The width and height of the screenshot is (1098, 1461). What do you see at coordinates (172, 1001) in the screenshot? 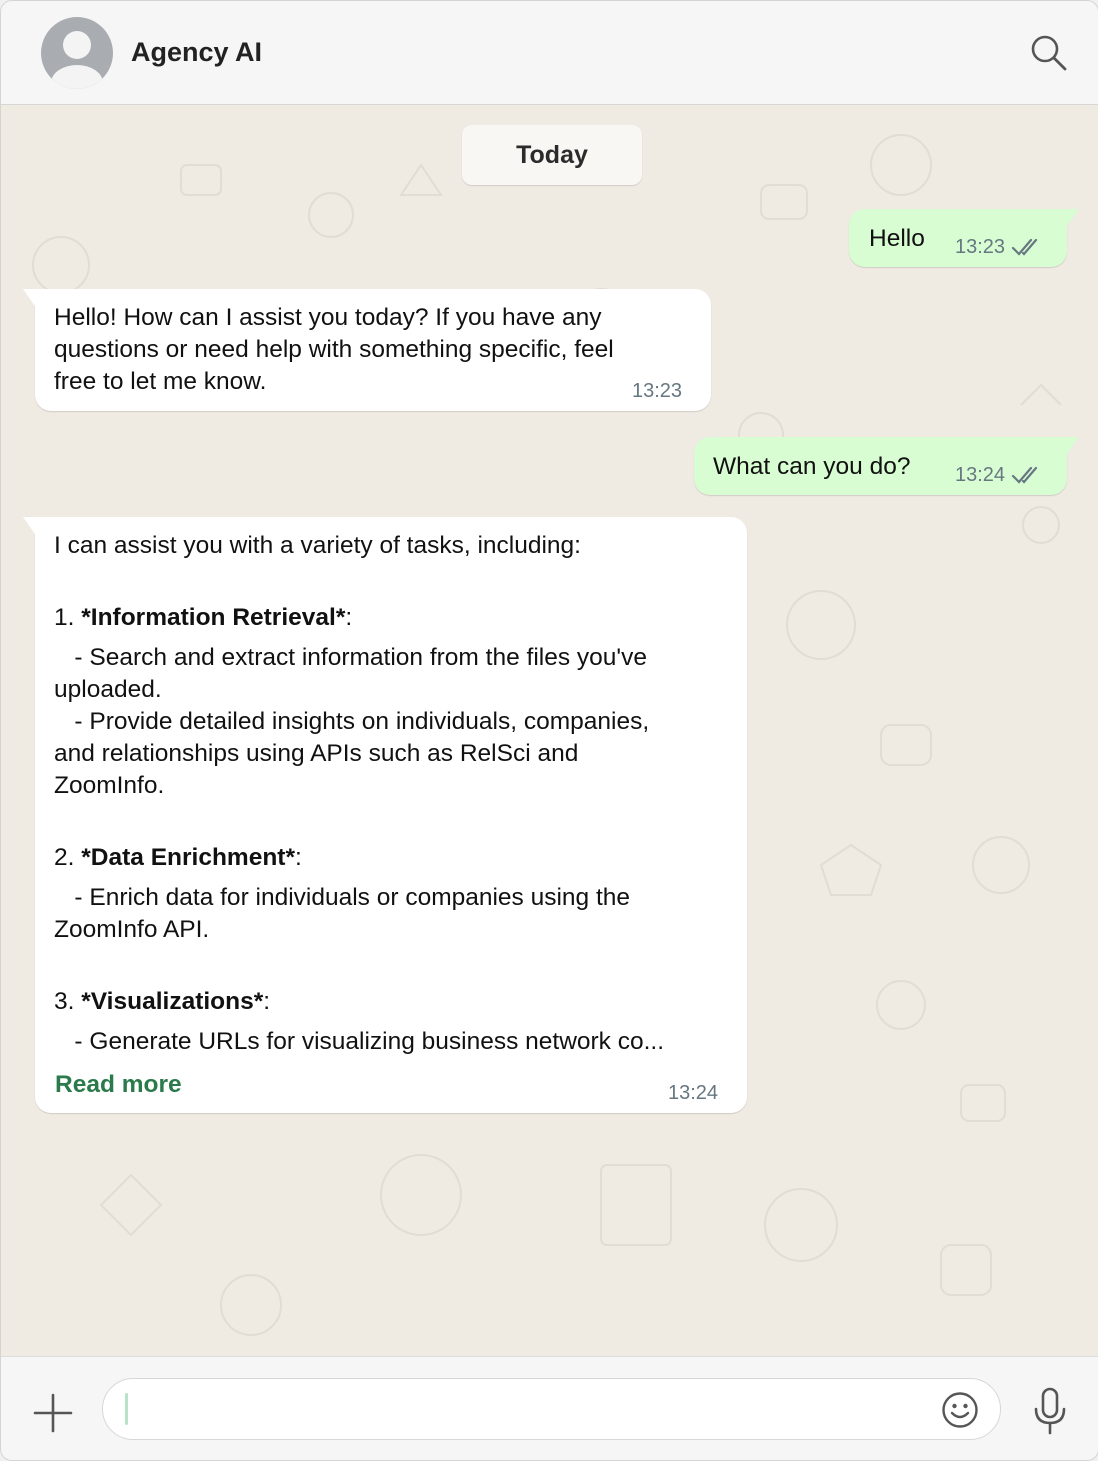
I see `list-item-title: *Visualizations*` at bounding box center [172, 1001].